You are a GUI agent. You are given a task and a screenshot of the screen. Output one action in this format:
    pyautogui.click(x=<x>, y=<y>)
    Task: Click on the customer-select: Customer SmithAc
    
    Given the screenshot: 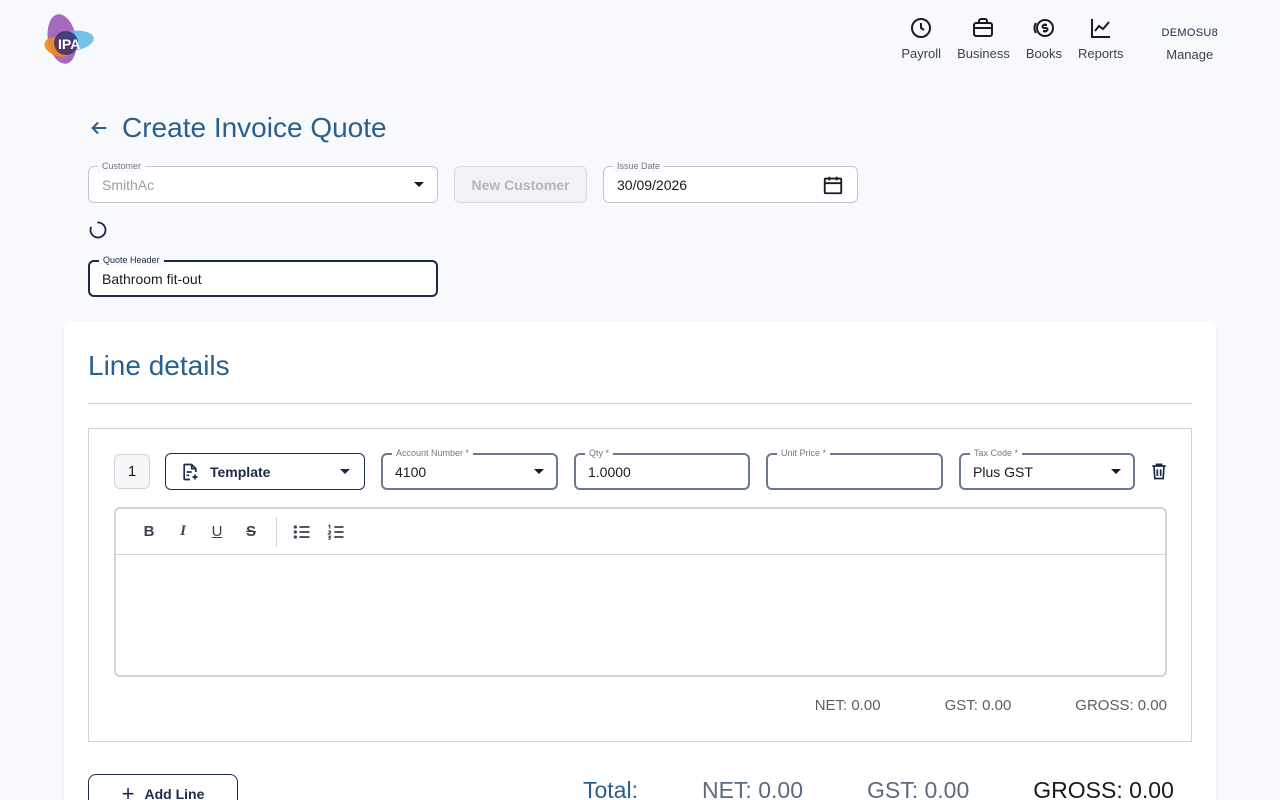 What is the action you would take?
    pyautogui.click(x=263, y=181)
    